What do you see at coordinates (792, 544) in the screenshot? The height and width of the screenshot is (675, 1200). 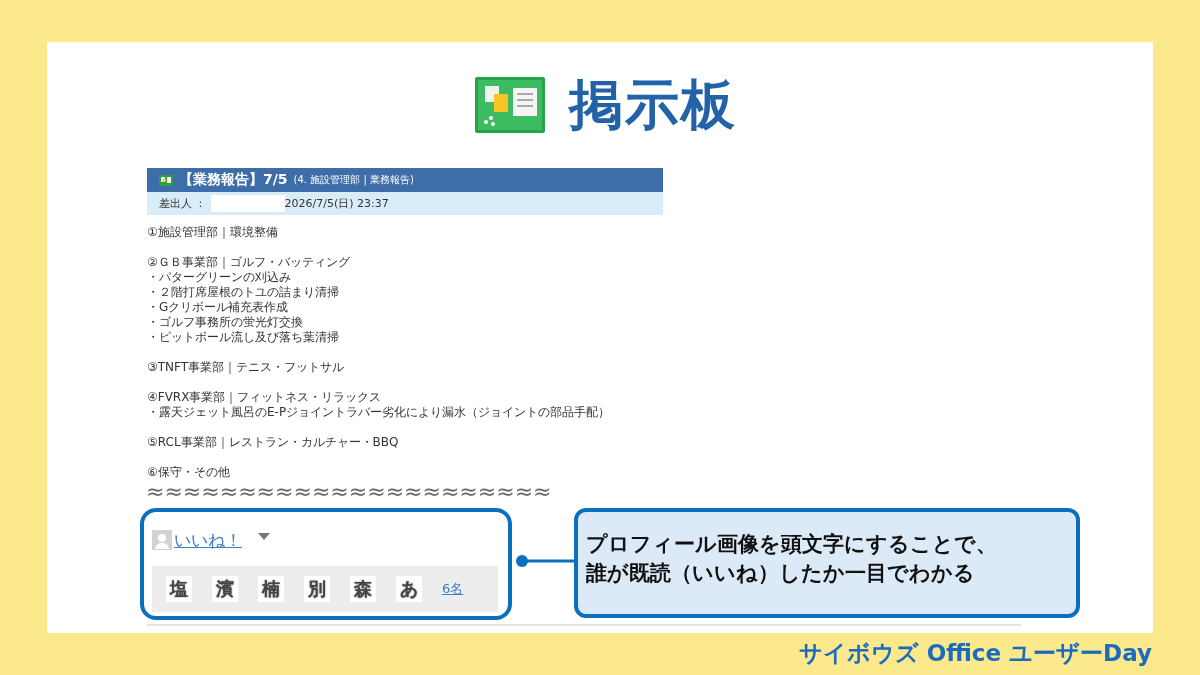 I see `callout-text: プロフィール画像を頭文字にすることで、` at bounding box center [792, 544].